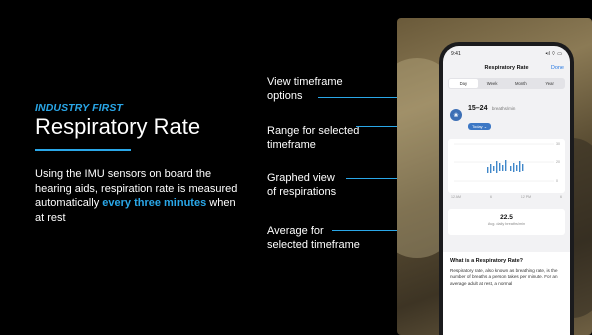 This screenshot has height=335, width=592. I want to click on y-tick-bottom: 0, so click(557, 181).